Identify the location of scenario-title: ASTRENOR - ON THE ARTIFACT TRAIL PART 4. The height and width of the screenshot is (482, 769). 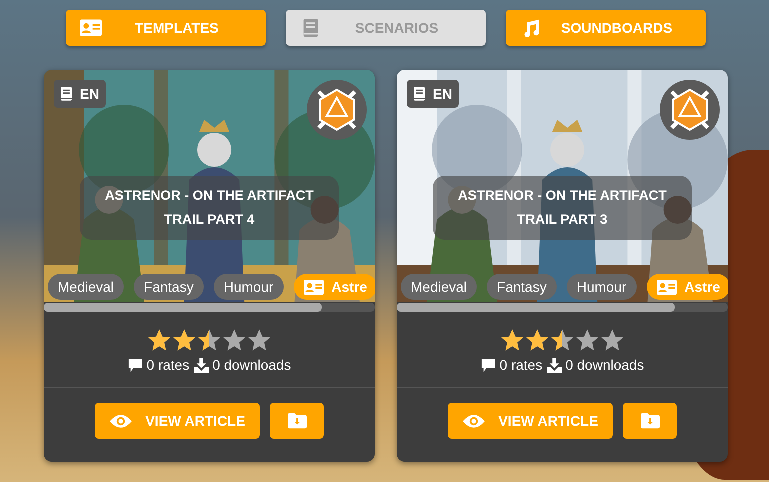
(209, 208).